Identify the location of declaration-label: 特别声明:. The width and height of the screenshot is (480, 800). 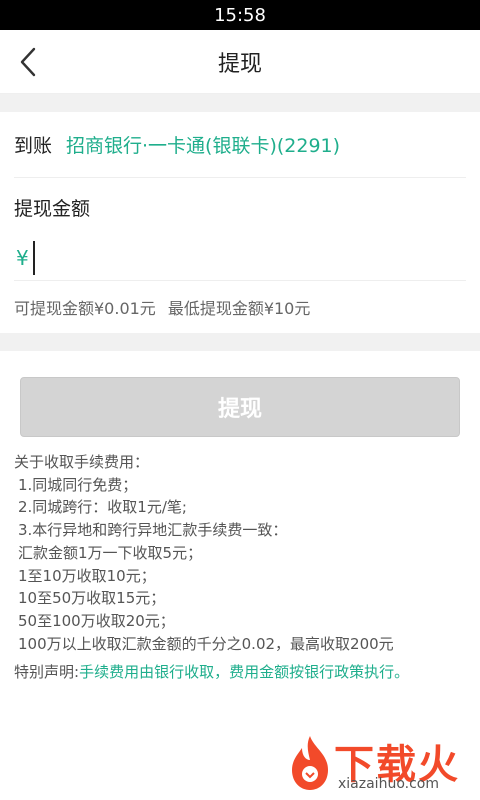
(47, 672).